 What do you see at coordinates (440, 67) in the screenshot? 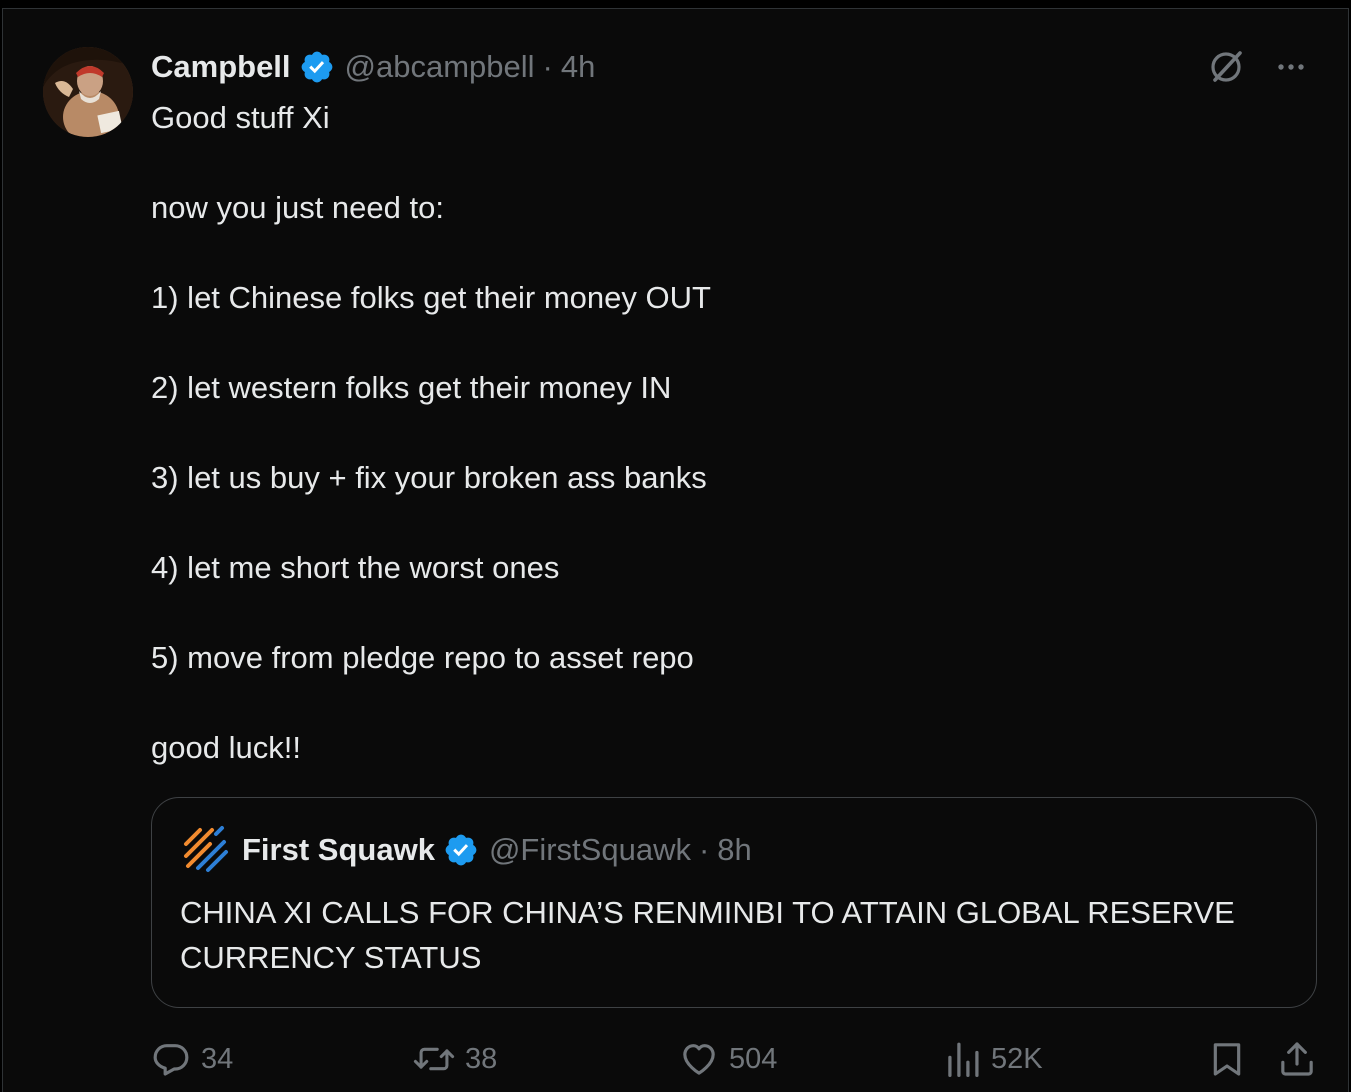
I see `author-handle: @abcampbell` at bounding box center [440, 67].